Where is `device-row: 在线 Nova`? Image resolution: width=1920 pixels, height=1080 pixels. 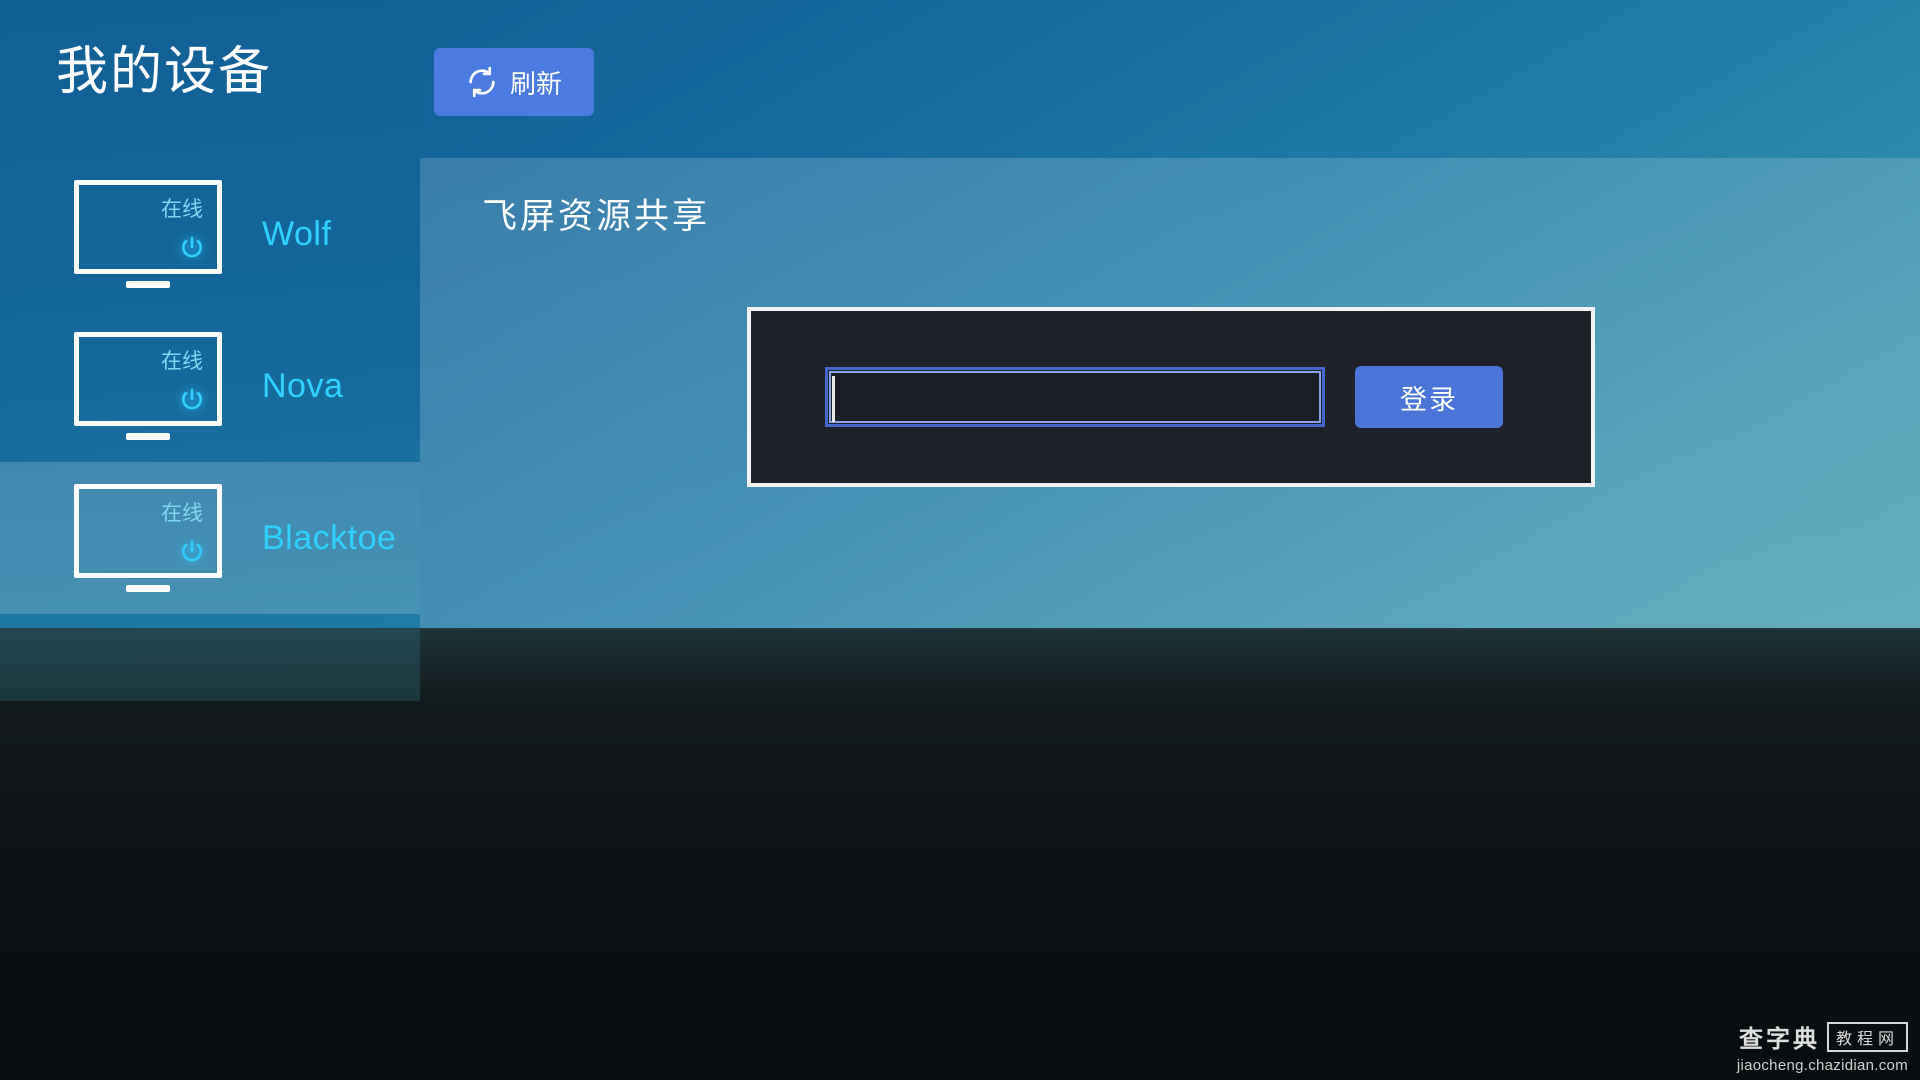 device-row: 在线 Nova is located at coordinates (210, 386).